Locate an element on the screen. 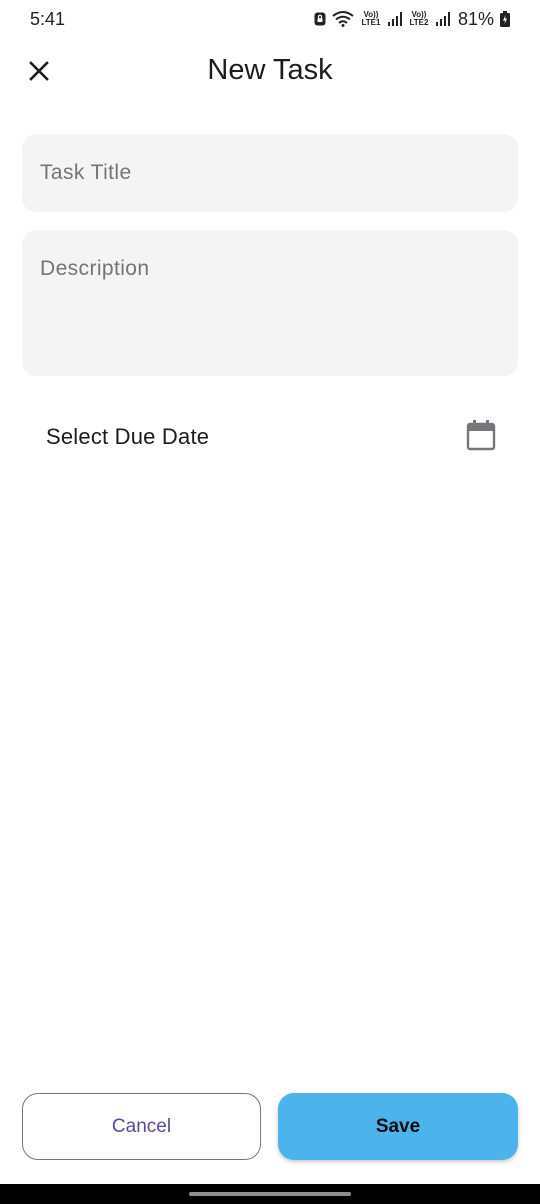 This screenshot has height=1204, width=540. task-title-input is located at coordinates (270, 173).